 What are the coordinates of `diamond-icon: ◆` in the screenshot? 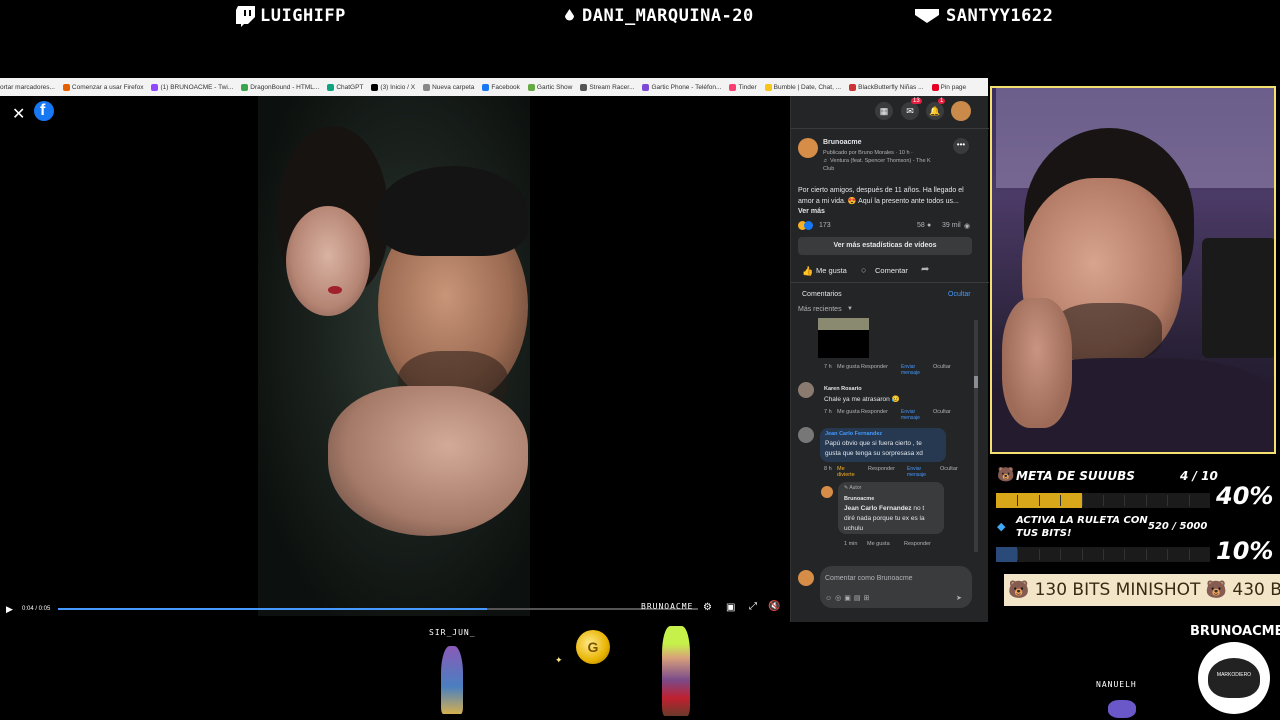 It's located at (1001, 527).